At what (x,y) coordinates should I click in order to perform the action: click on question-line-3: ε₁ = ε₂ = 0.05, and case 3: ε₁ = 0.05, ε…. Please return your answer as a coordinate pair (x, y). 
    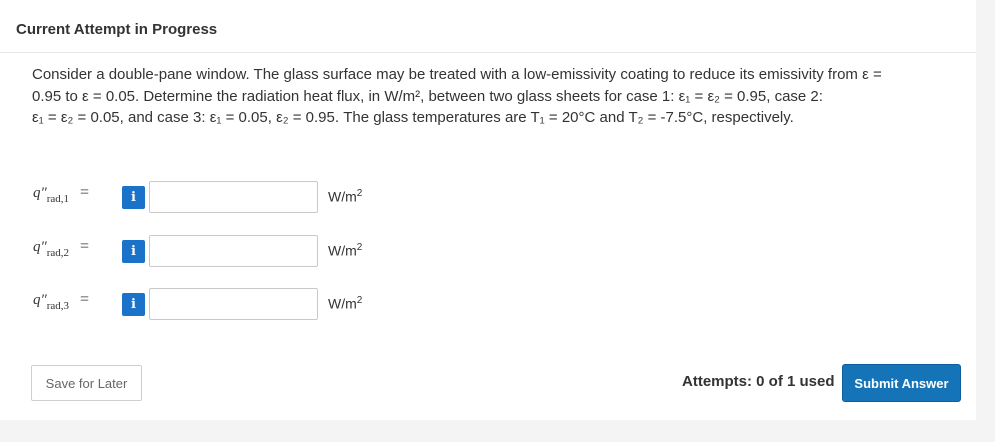
    Looking at the image, I should click on (413, 117).